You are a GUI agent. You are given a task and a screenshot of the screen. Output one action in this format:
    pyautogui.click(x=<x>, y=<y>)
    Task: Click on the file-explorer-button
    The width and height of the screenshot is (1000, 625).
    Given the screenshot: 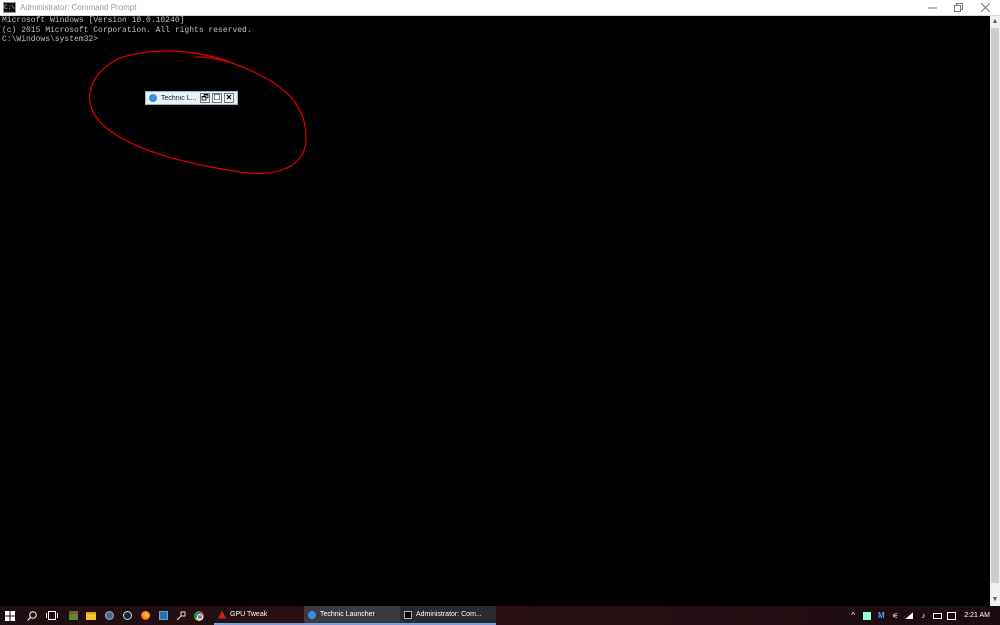 What is the action you would take?
    pyautogui.click(x=91, y=615)
    